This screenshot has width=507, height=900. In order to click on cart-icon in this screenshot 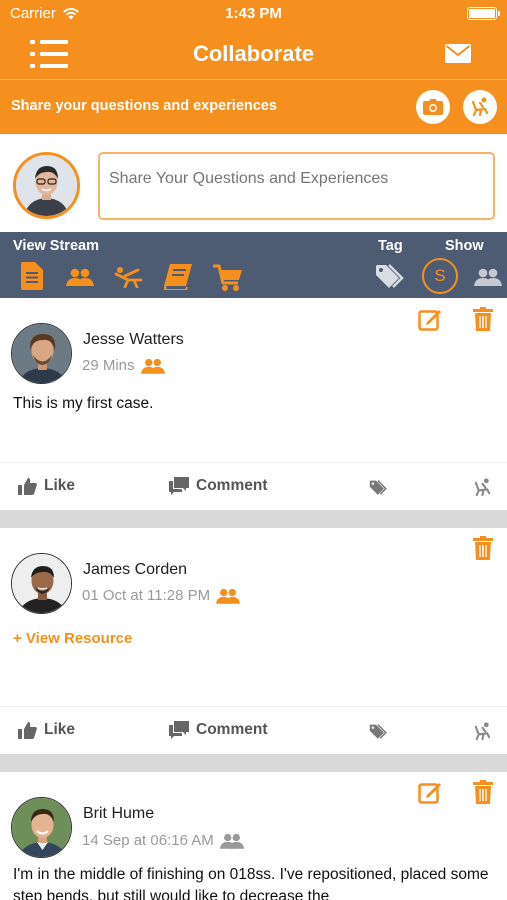, I will do `click(228, 278)`.